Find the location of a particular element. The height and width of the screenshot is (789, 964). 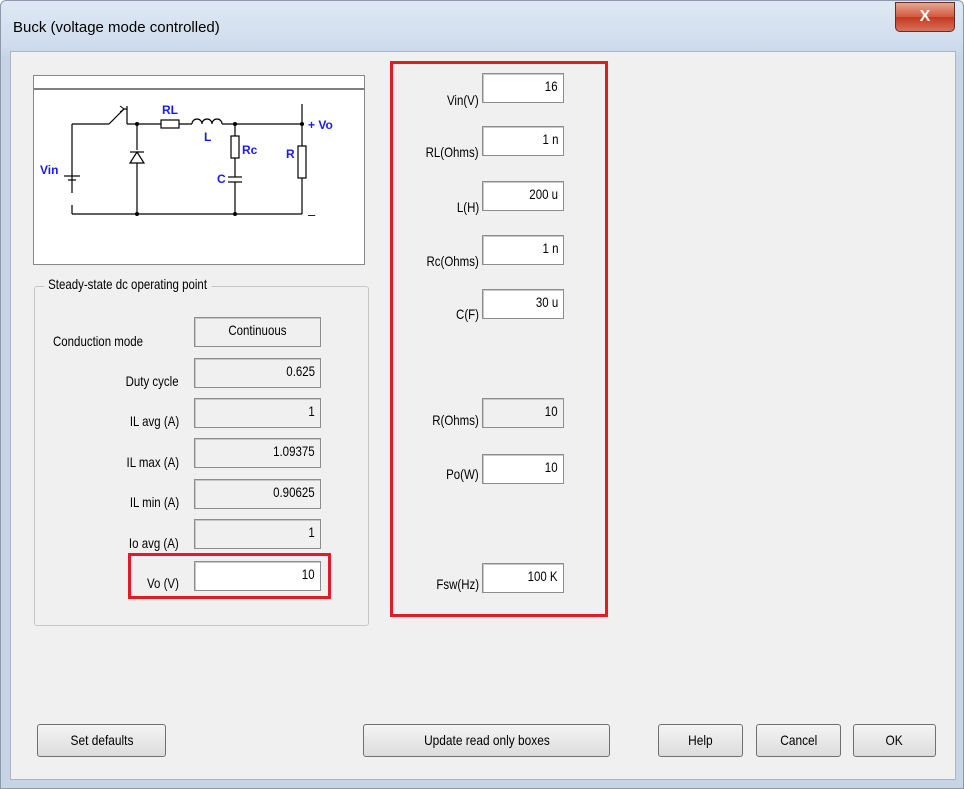

rl-label: RL is located at coordinates (170, 110).